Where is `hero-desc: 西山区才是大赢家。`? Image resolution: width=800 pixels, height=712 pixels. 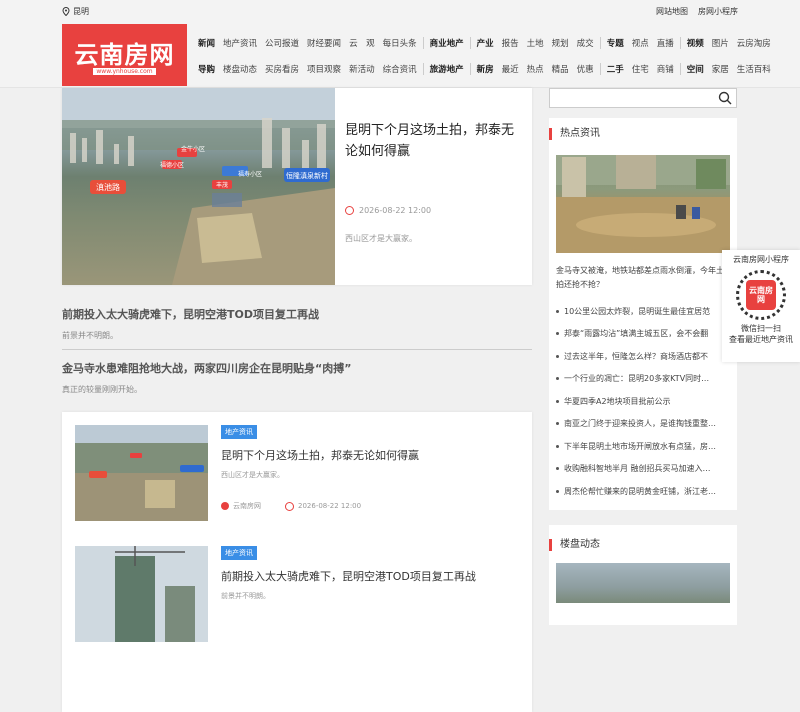 hero-desc: 西山区才是大赢家。 is located at coordinates (381, 238).